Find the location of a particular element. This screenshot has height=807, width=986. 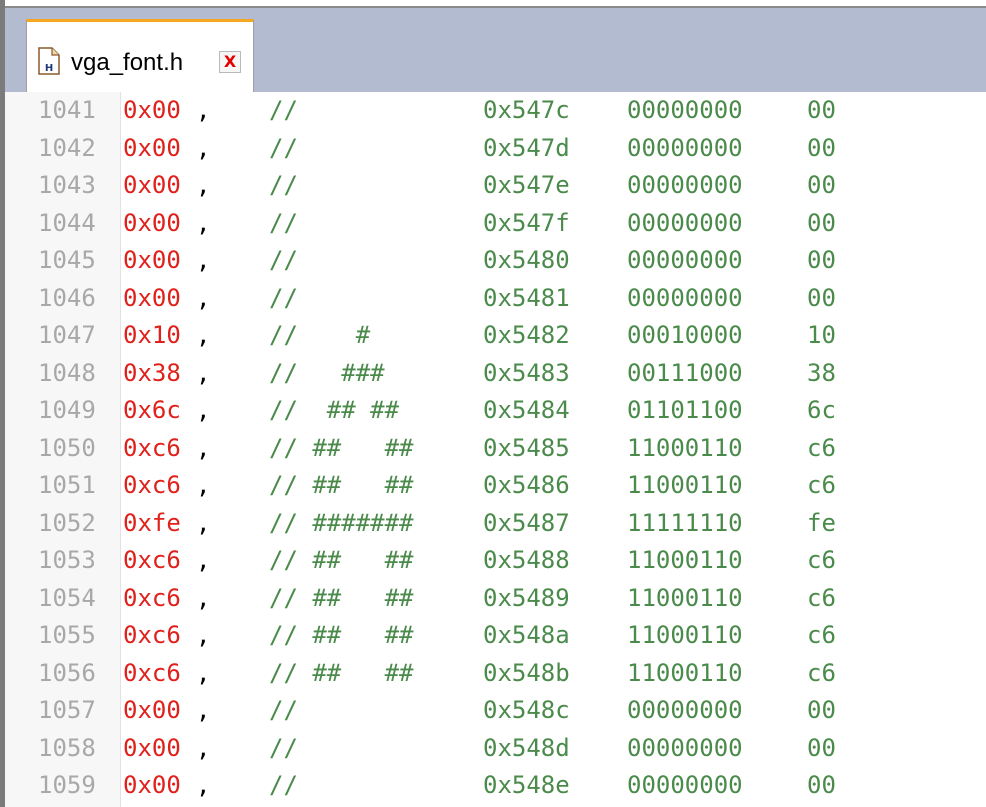

comment-address: 0x5487 is located at coordinates (526, 522).